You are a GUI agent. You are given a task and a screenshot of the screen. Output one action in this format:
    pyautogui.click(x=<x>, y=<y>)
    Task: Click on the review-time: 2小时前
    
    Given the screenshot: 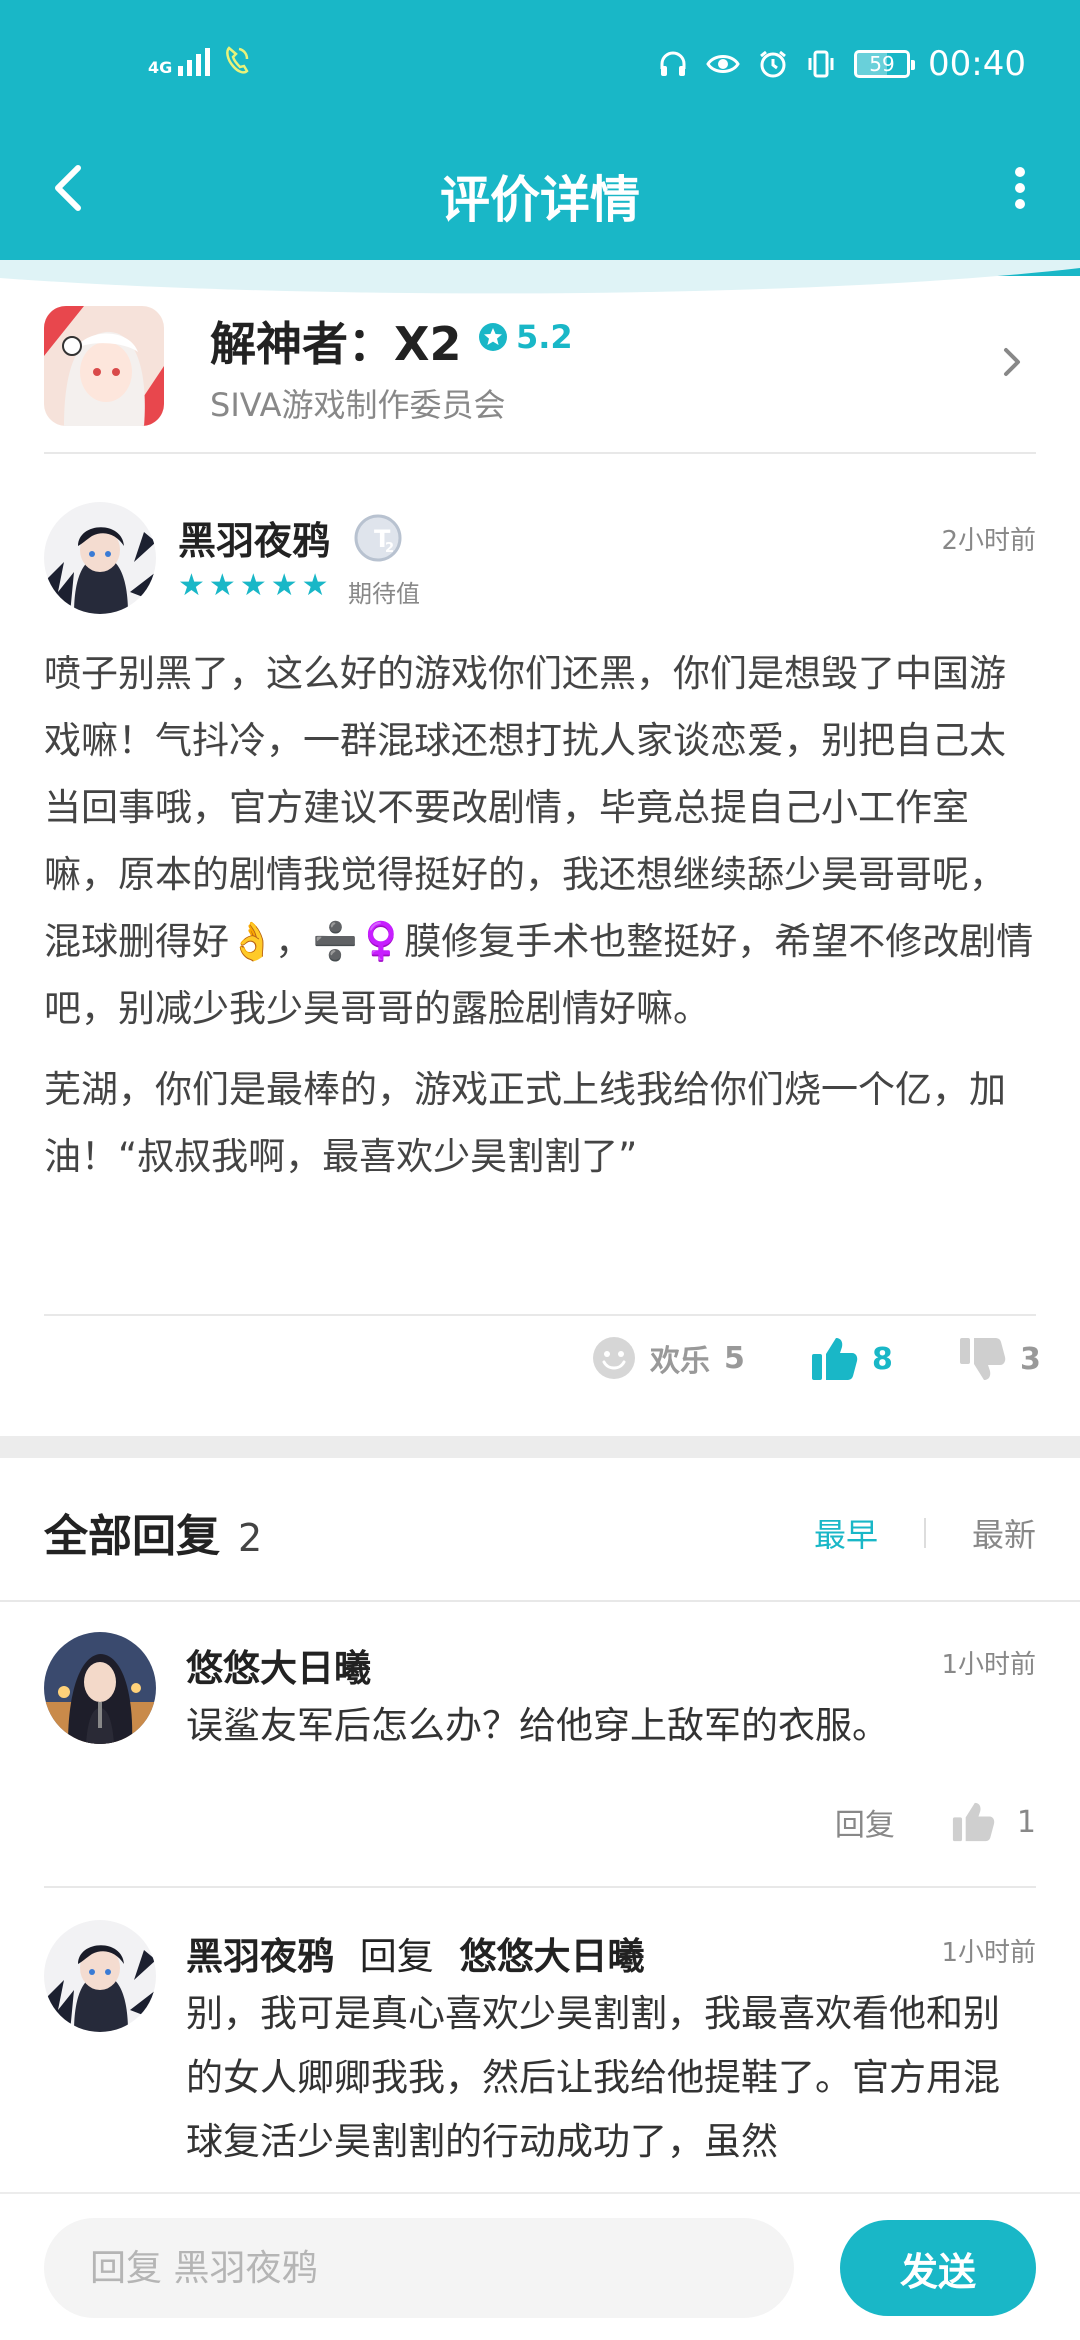 What is the action you would take?
    pyautogui.click(x=988, y=541)
    